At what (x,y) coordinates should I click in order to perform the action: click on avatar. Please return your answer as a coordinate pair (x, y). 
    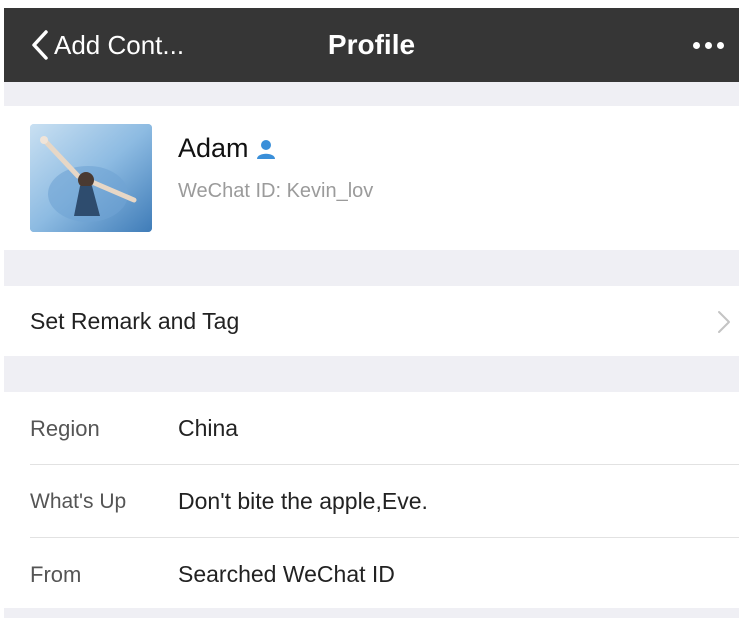
    Looking at the image, I should click on (91, 178).